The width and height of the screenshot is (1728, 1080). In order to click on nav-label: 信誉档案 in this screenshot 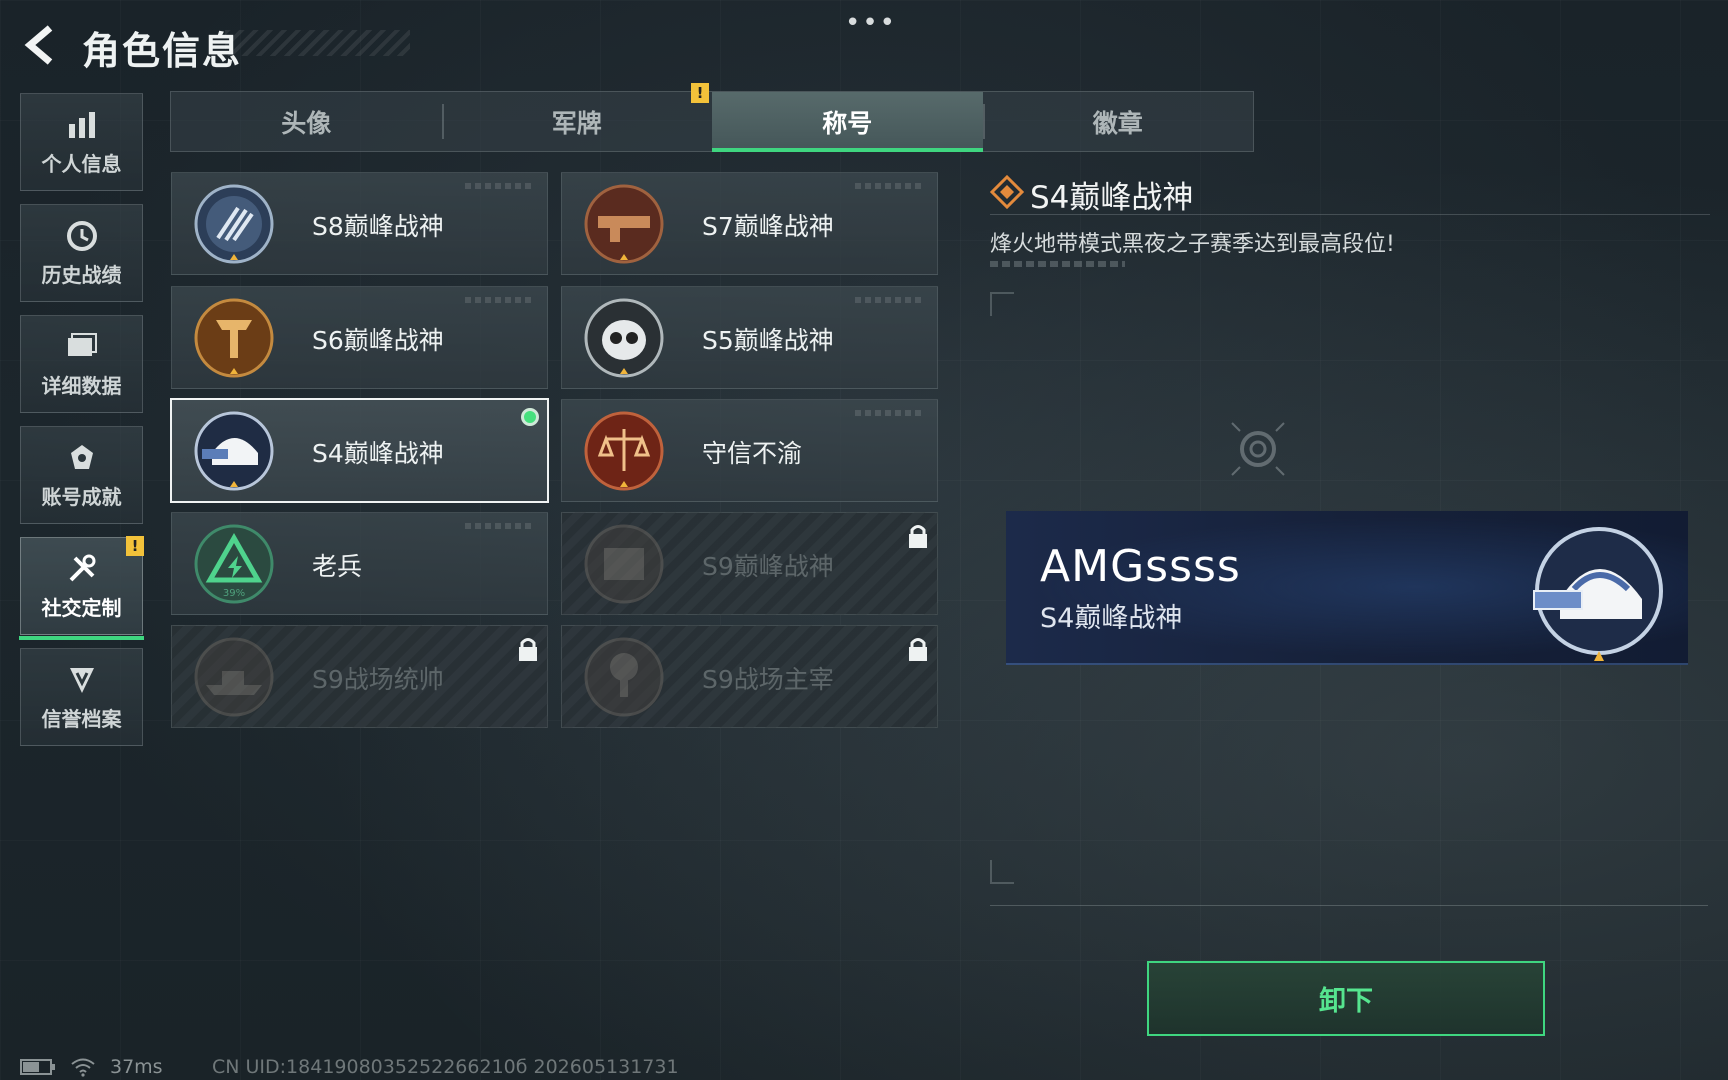, I will do `click(81, 718)`.